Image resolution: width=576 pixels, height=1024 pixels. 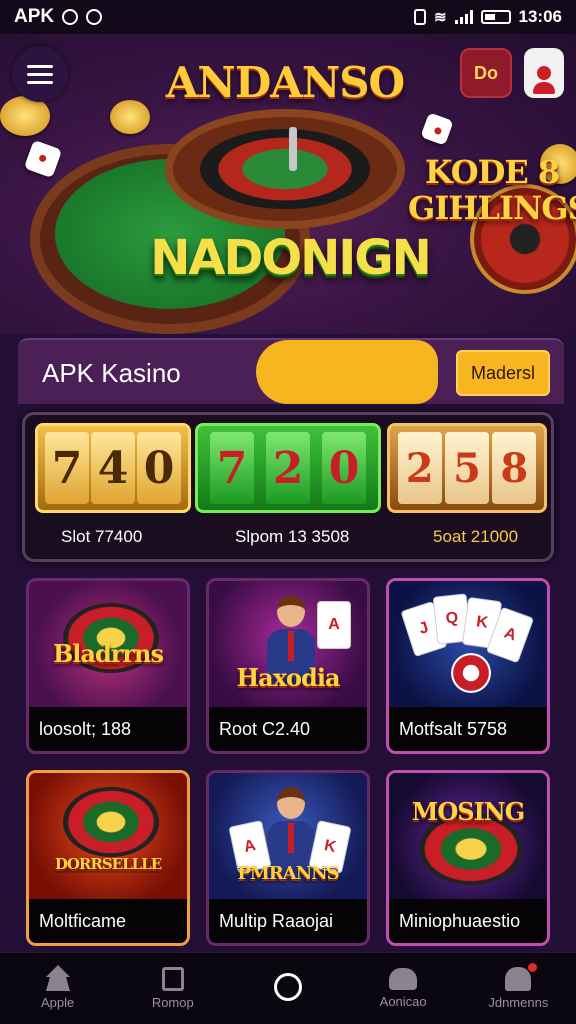 What do you see at coordinates (486, 73) in the screenshot?
I see `bonus-badge-button: Do` at bounding box center [486, 73].